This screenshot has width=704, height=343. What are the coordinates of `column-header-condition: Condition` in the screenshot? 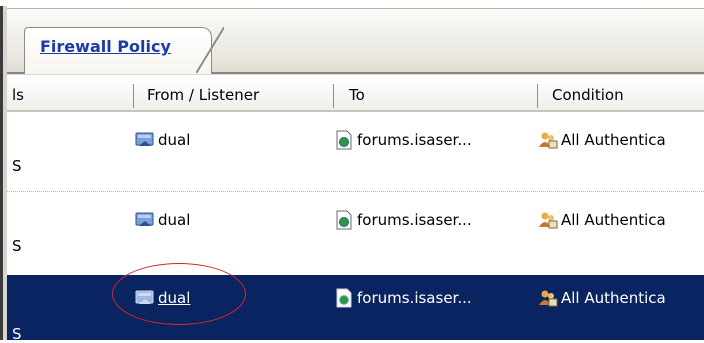 It's located at (588, 95).